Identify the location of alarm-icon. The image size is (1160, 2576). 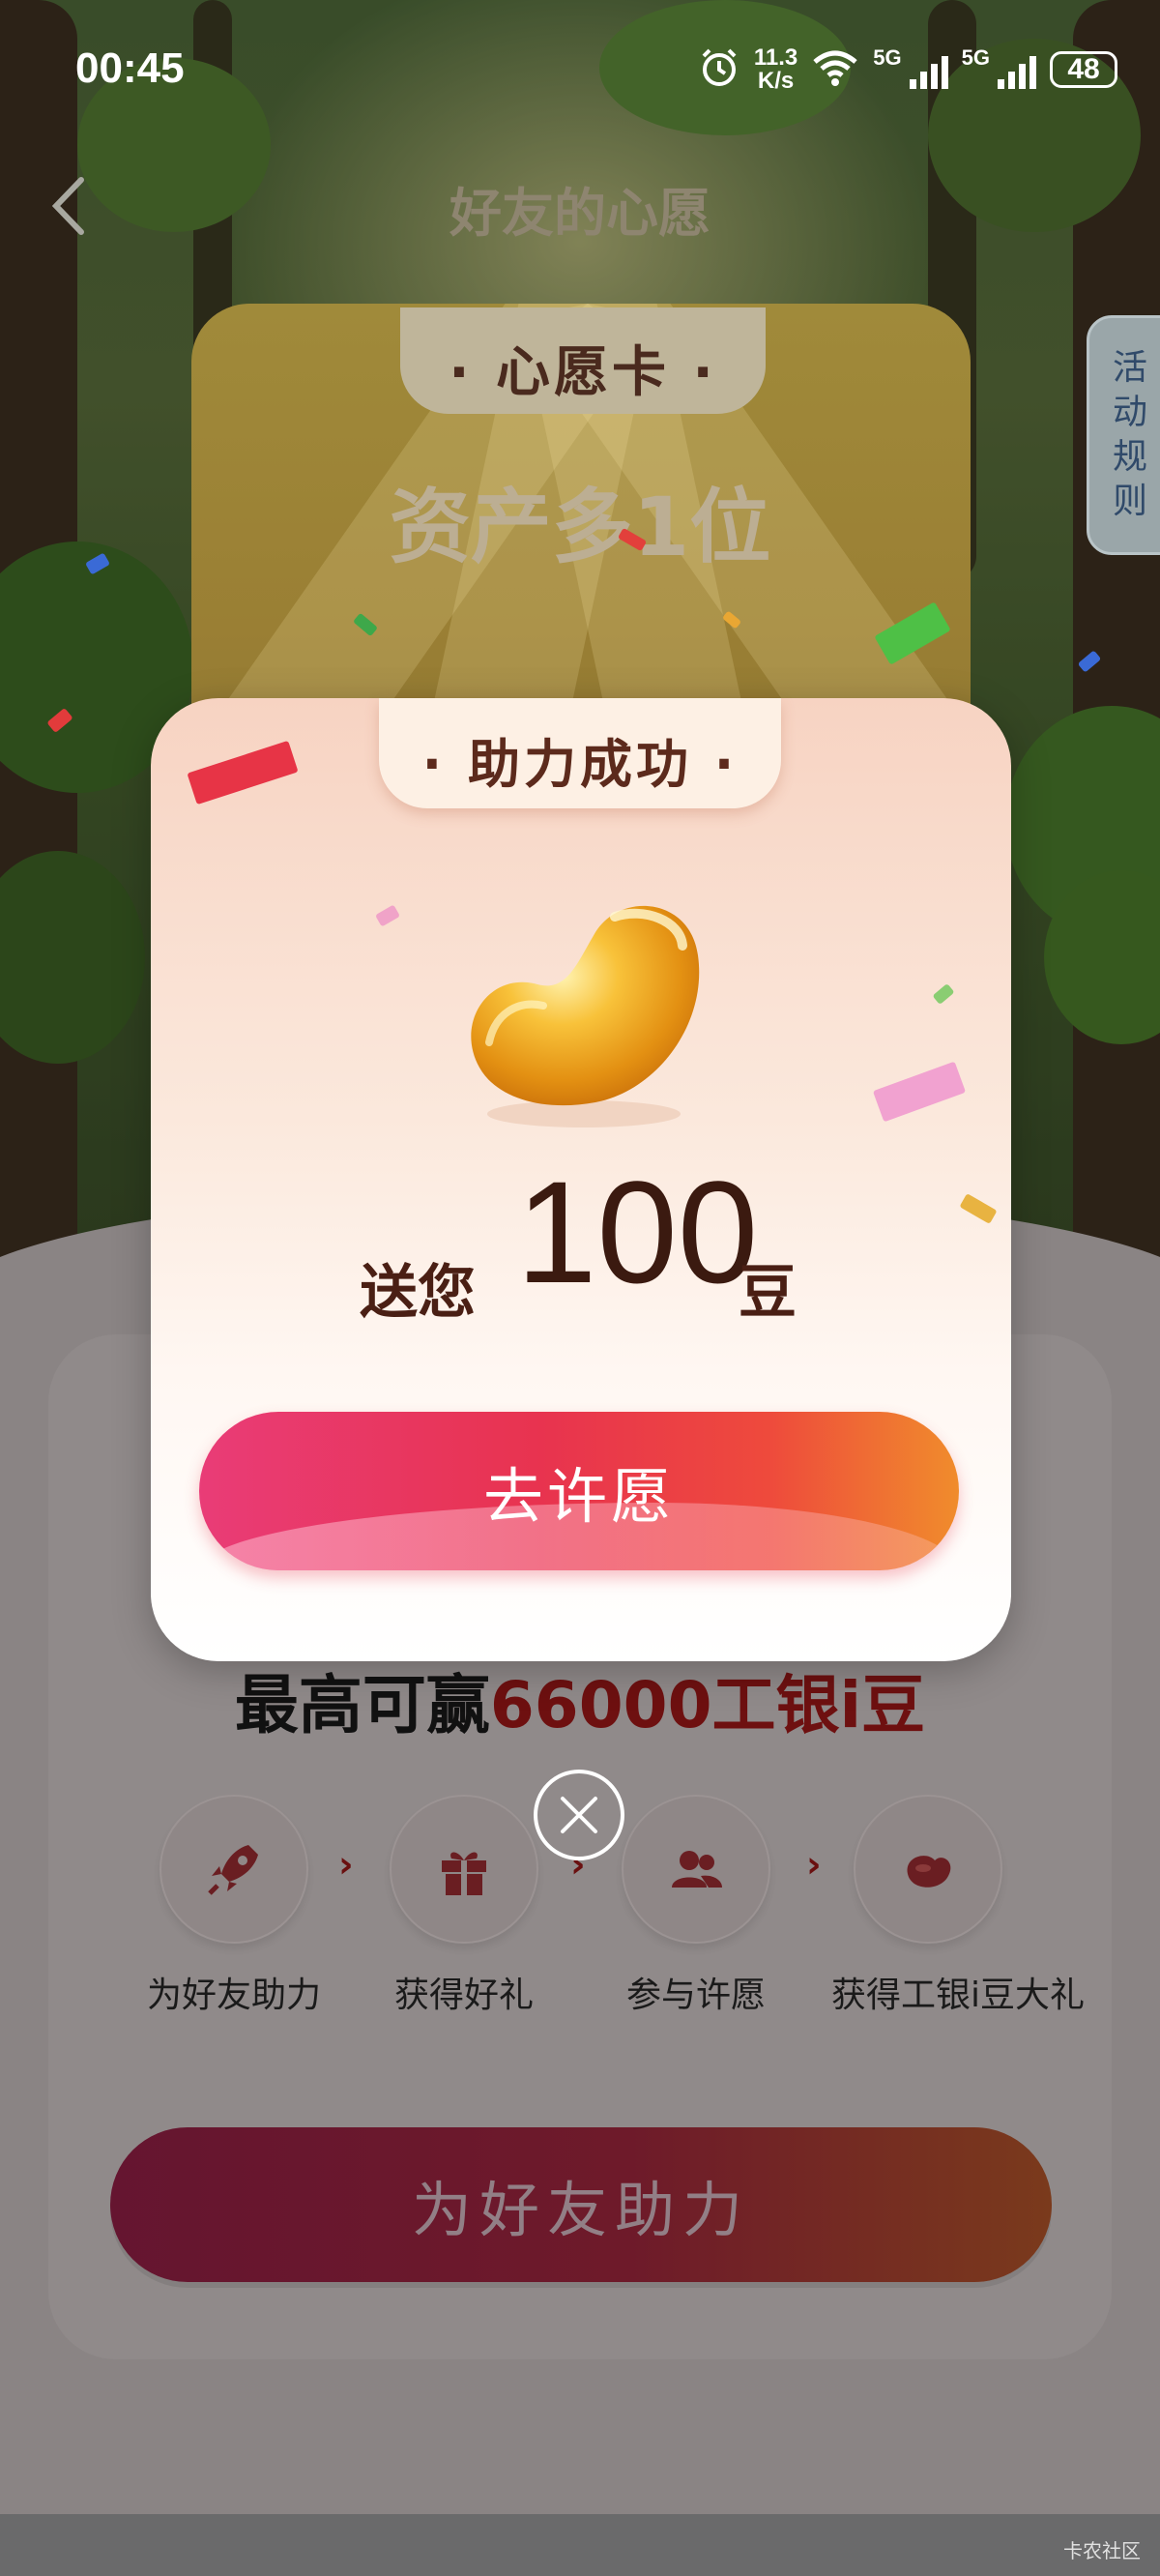
(719, 70).